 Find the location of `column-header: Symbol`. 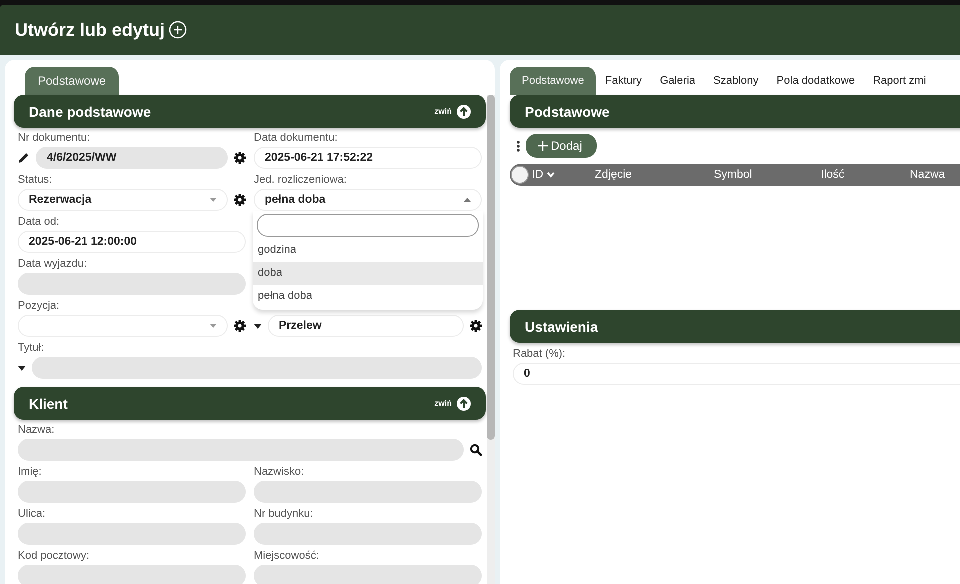

column-header: Symbol is located at coordinates (733, 175).